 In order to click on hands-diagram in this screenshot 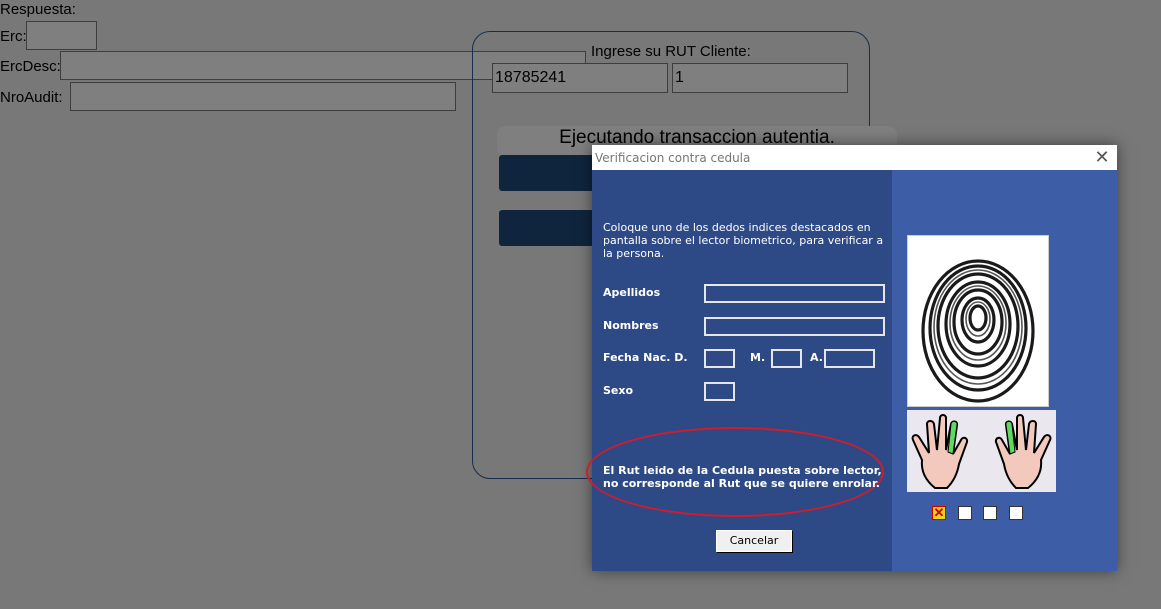, I will do `click(981, 451)`.